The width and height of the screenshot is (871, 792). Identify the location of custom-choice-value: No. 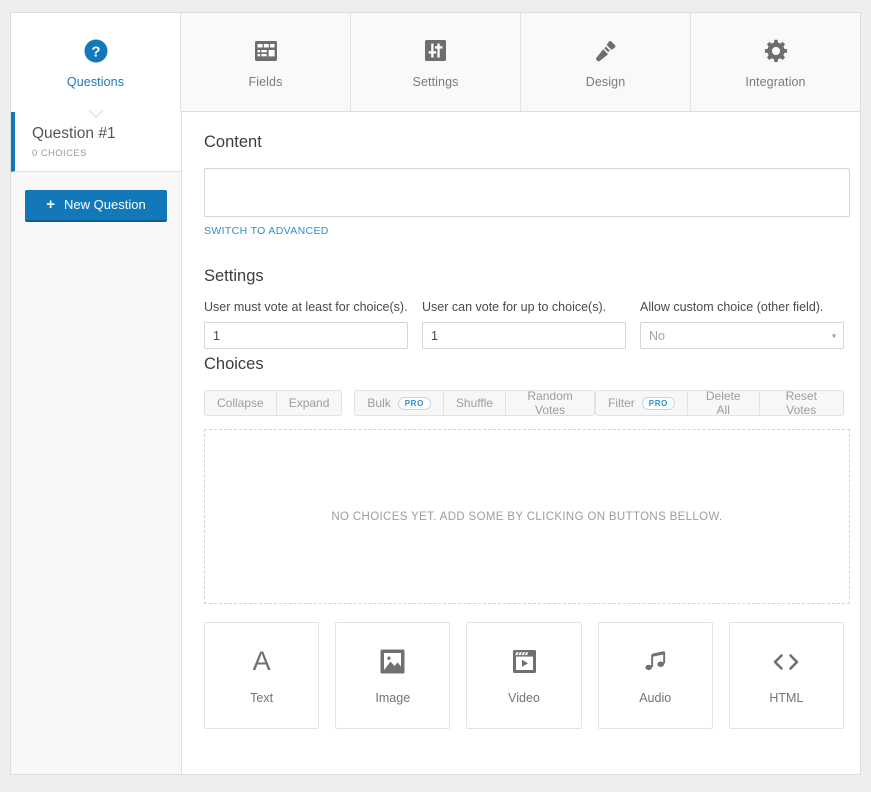
(657, 335).